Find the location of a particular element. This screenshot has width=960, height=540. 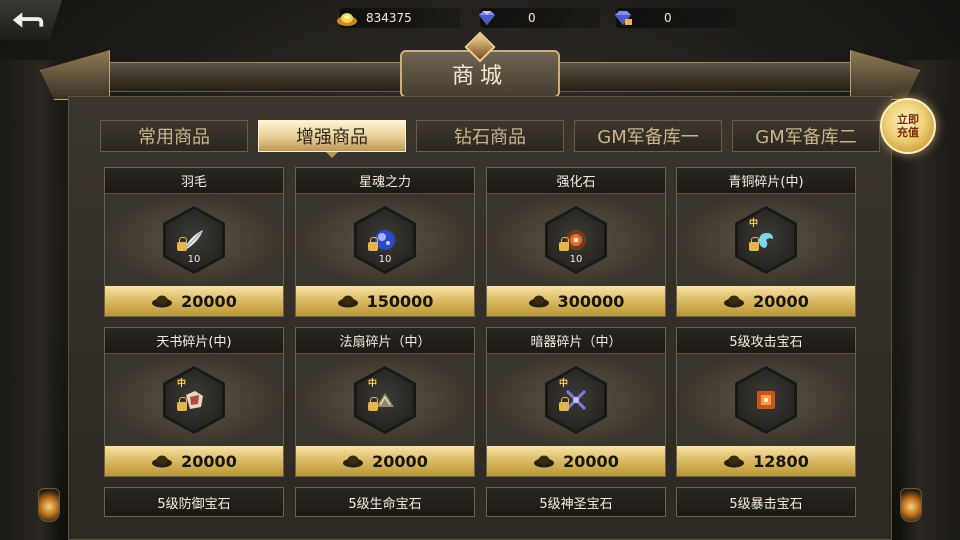

shop-item-card: 强化石 10 300000 is located at coordinates (576, 242).